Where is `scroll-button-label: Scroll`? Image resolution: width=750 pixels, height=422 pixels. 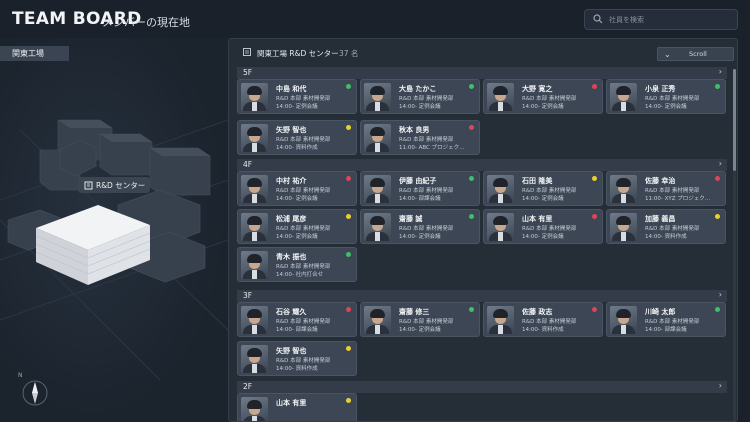
scroll-button-label: Scroll is located at coordinates (698, 54).